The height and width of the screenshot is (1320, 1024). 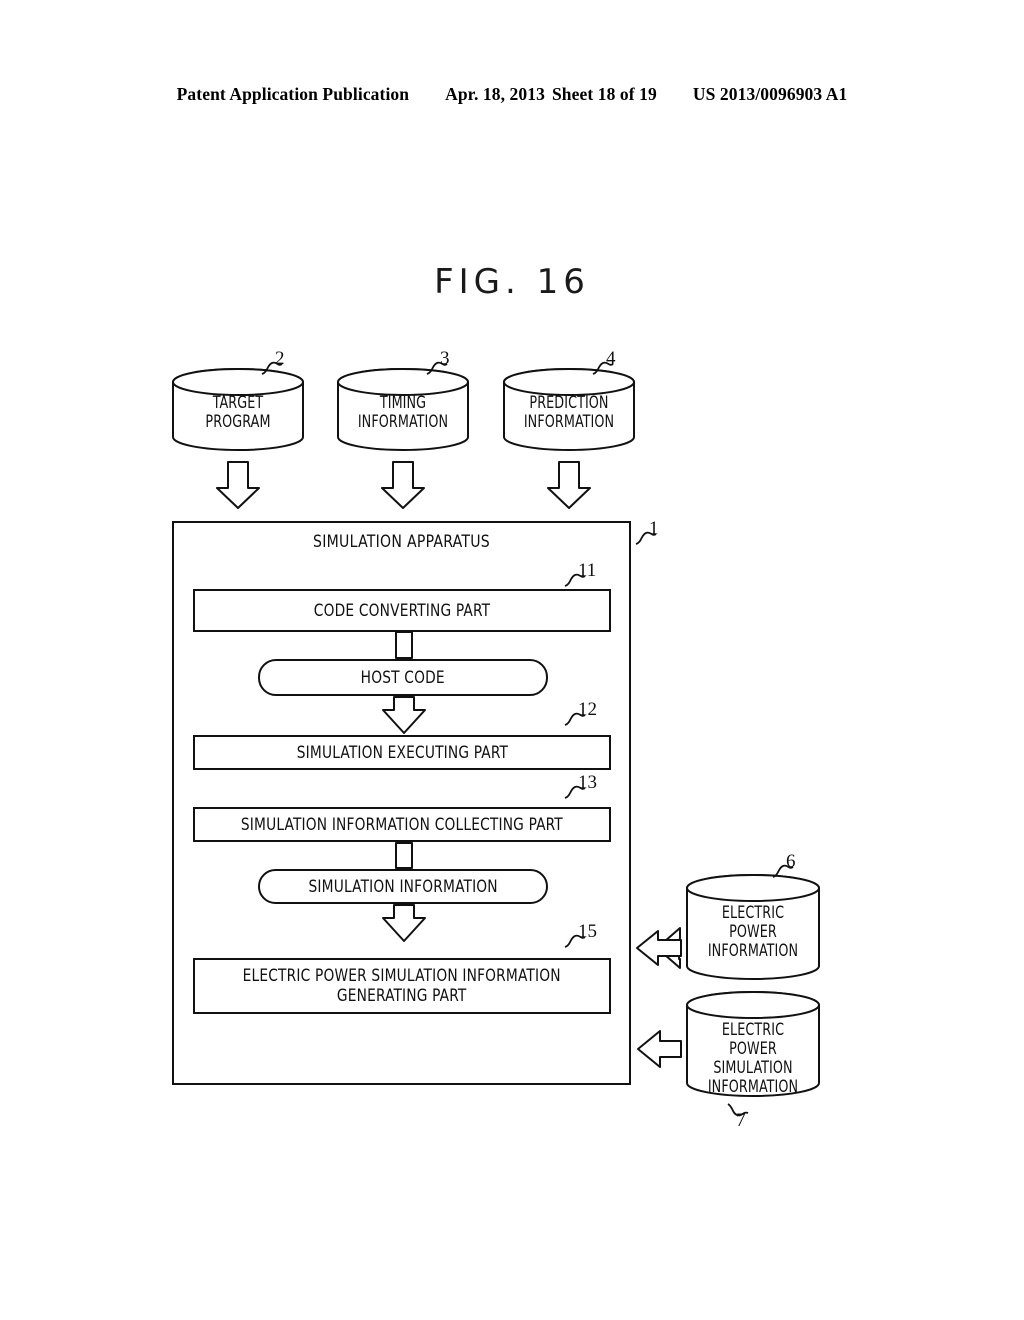 What do you see at coordinates (654, 528) in the screenshot?
I see `refnum-1: 1` at bounding box center [654, 528].